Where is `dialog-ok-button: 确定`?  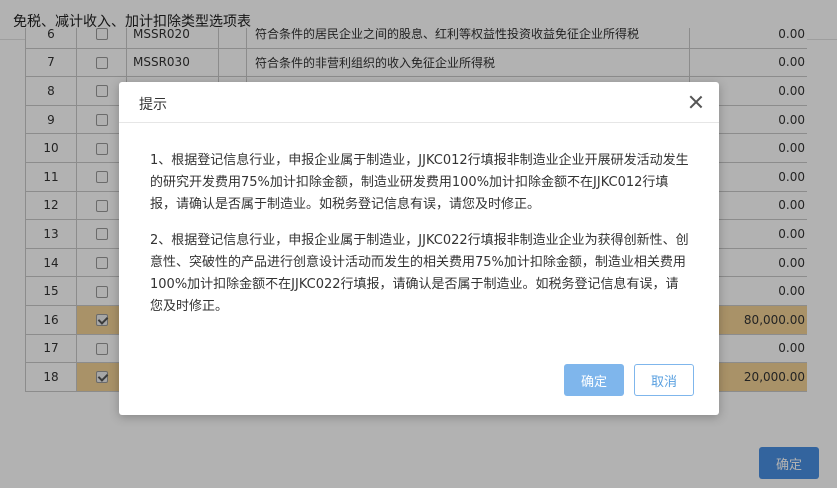 dialog-ok-button: 确定 is located at coordinates (594, 380).